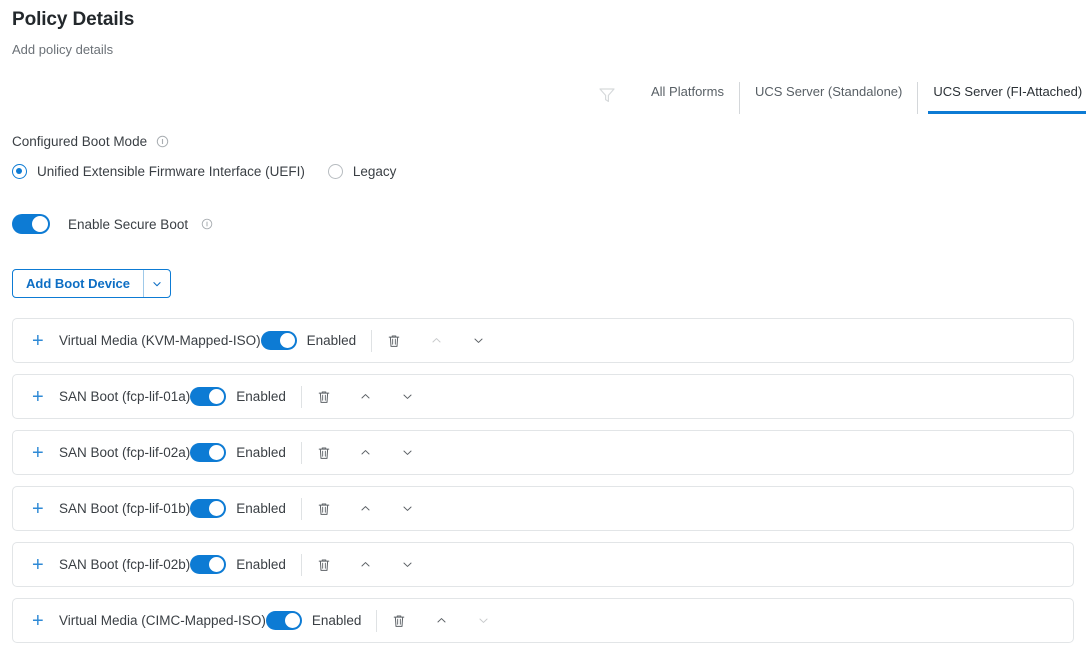 This screenshot has height=665, width=1086. Describe the element at coordinates (374, 171) in the screenshot. I see `radio-label-legacy: Legacy` at that location.